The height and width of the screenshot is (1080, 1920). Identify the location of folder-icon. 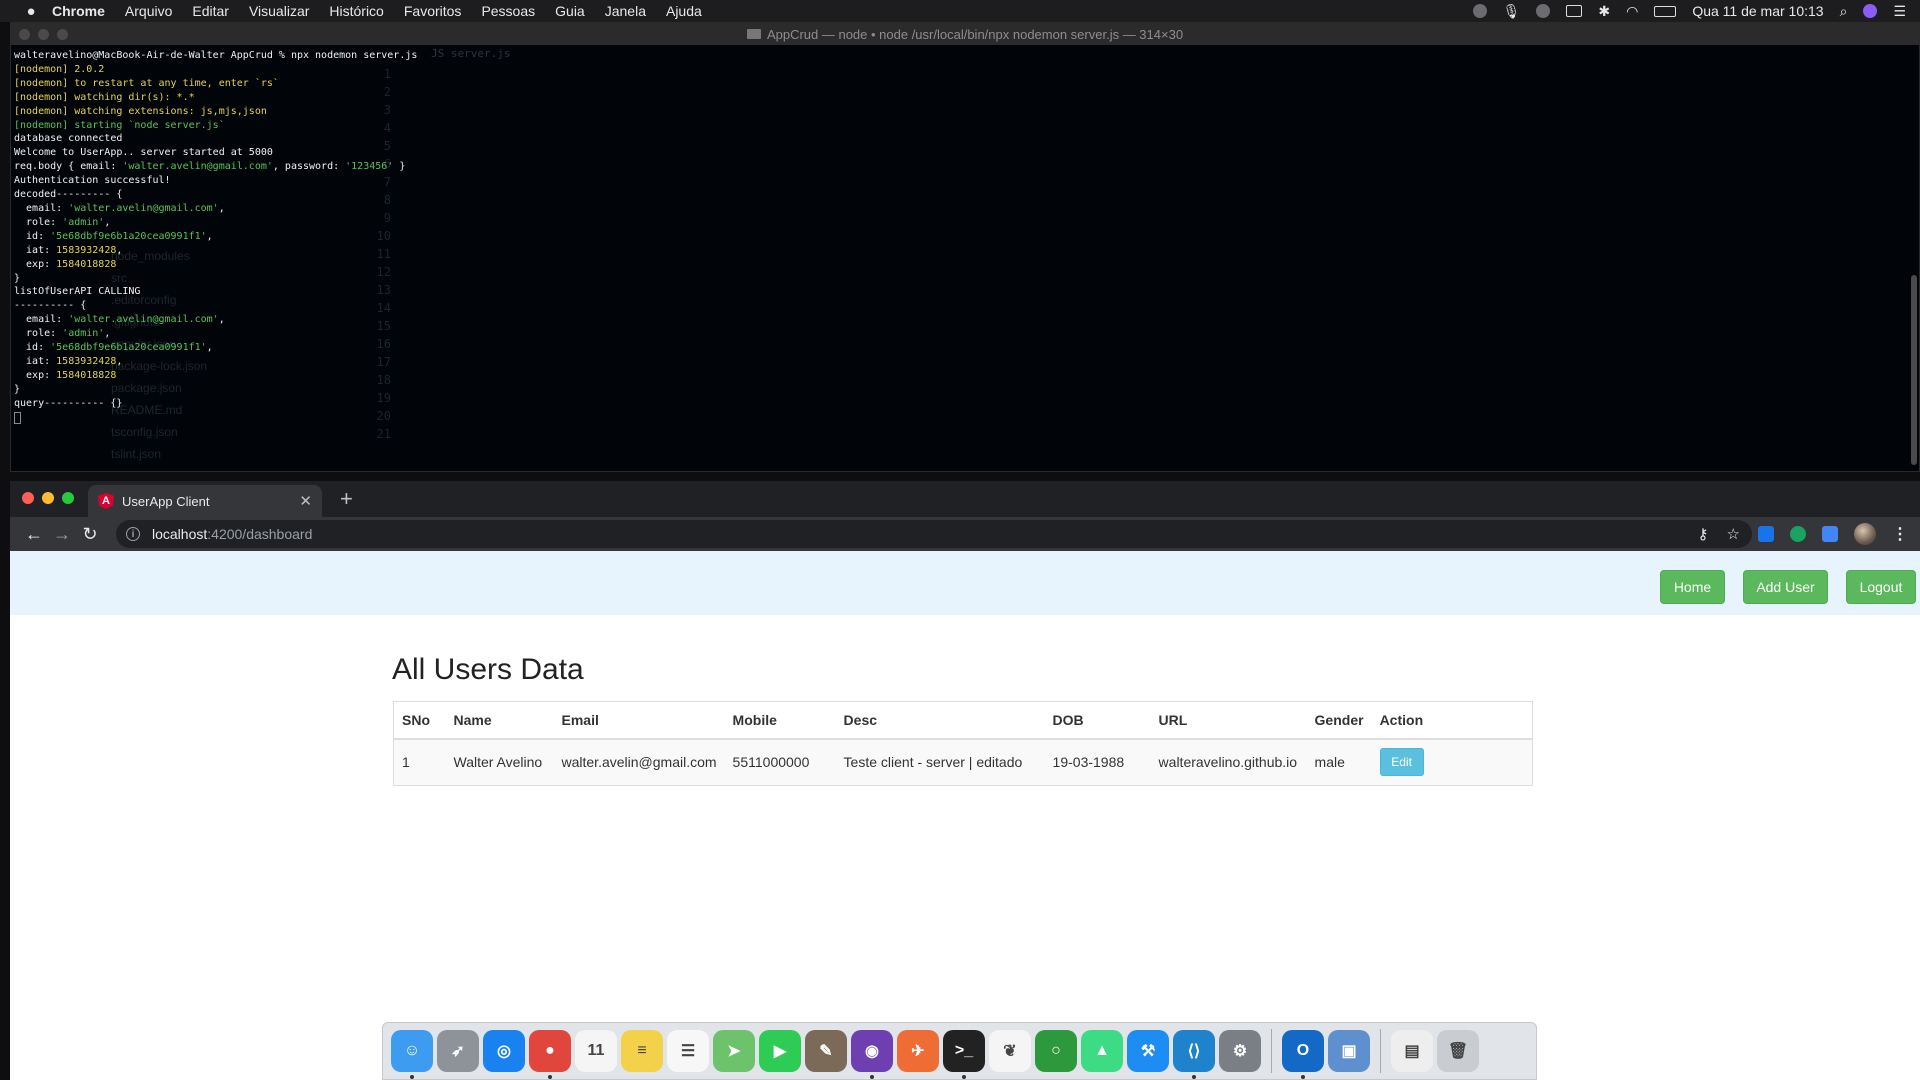
(753, 34).